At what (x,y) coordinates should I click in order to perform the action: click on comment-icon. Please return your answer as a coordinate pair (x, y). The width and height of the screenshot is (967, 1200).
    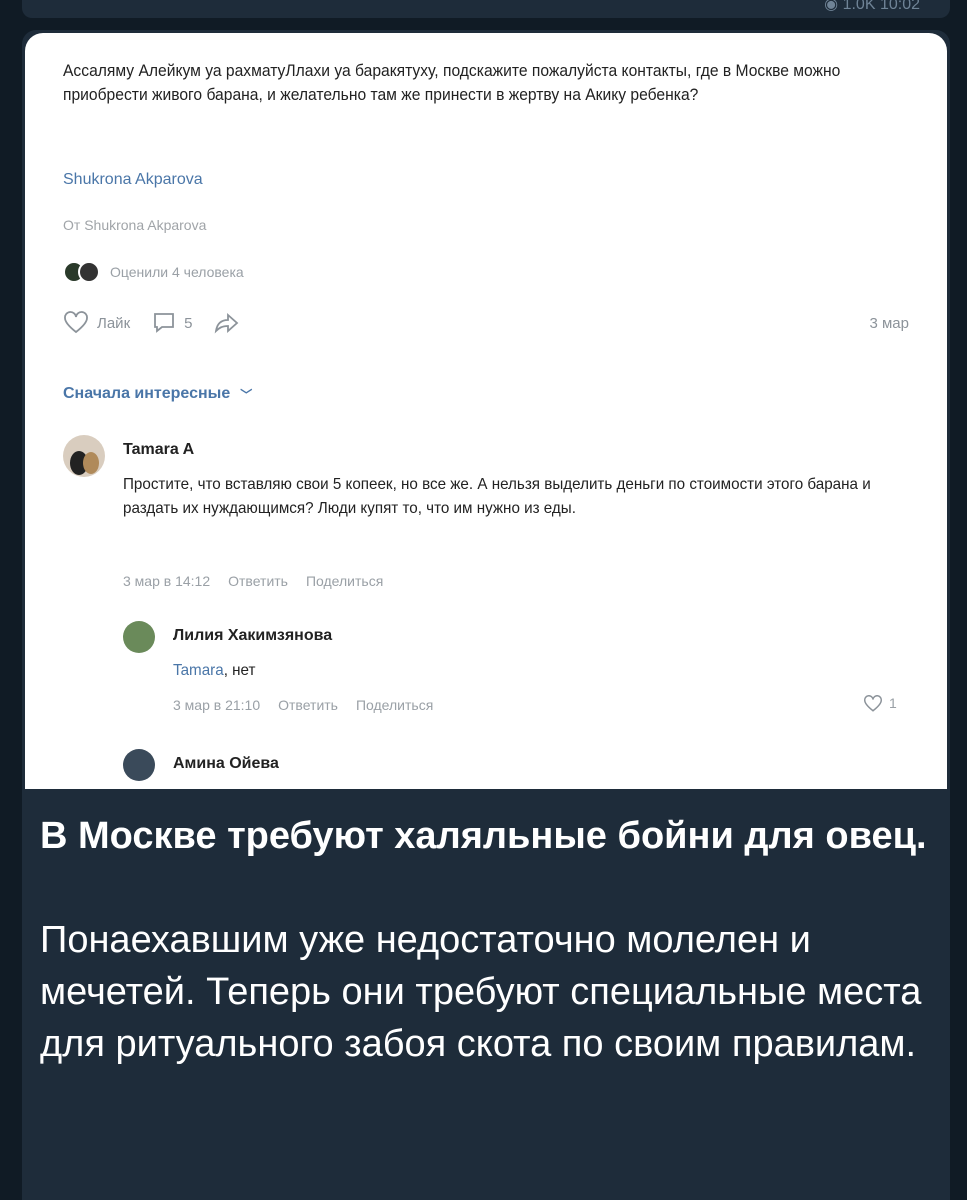
    Looking at the image, I should click on (164, 323).